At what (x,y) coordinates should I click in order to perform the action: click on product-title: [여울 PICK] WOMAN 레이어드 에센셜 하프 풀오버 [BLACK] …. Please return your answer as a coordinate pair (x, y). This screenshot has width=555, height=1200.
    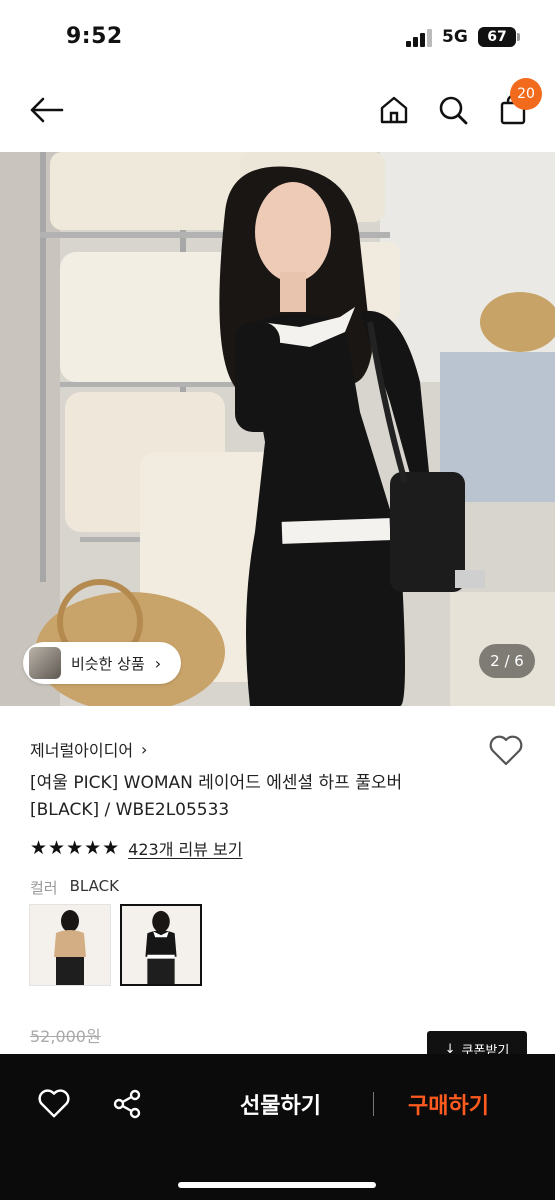
    Looking at the image, I should click on (216, 796).